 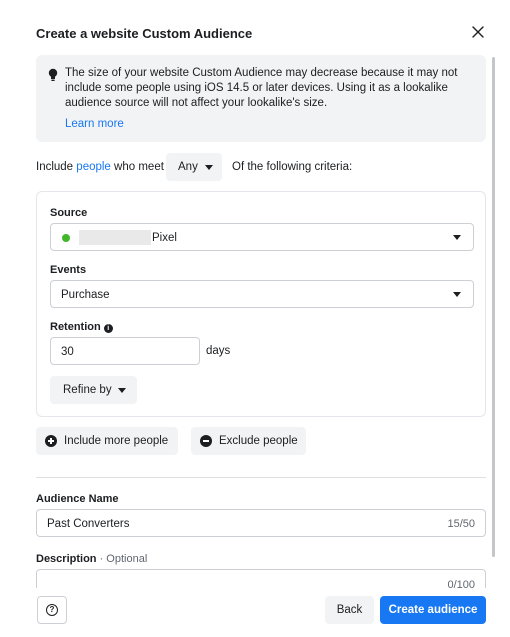 What do you see at coordinates (261, 578) in the screenshot?
I see `description-input: 0/100` at bounding box center [261, 578].